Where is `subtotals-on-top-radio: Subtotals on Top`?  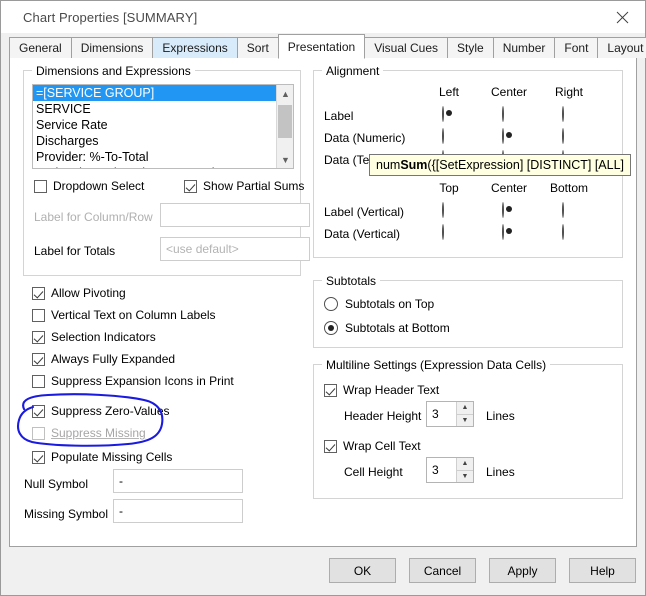
subtotals-on-top-radio: Subtotals on Top is located at coordinates (379, 304).